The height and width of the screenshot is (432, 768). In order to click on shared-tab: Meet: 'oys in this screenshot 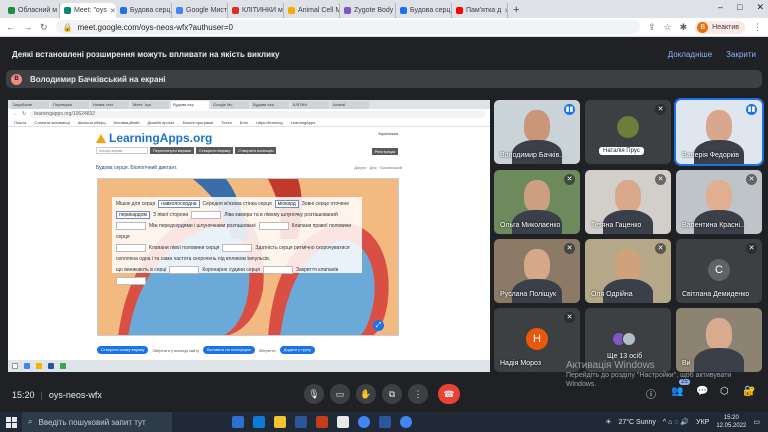, I will do `click(150, 105)`.